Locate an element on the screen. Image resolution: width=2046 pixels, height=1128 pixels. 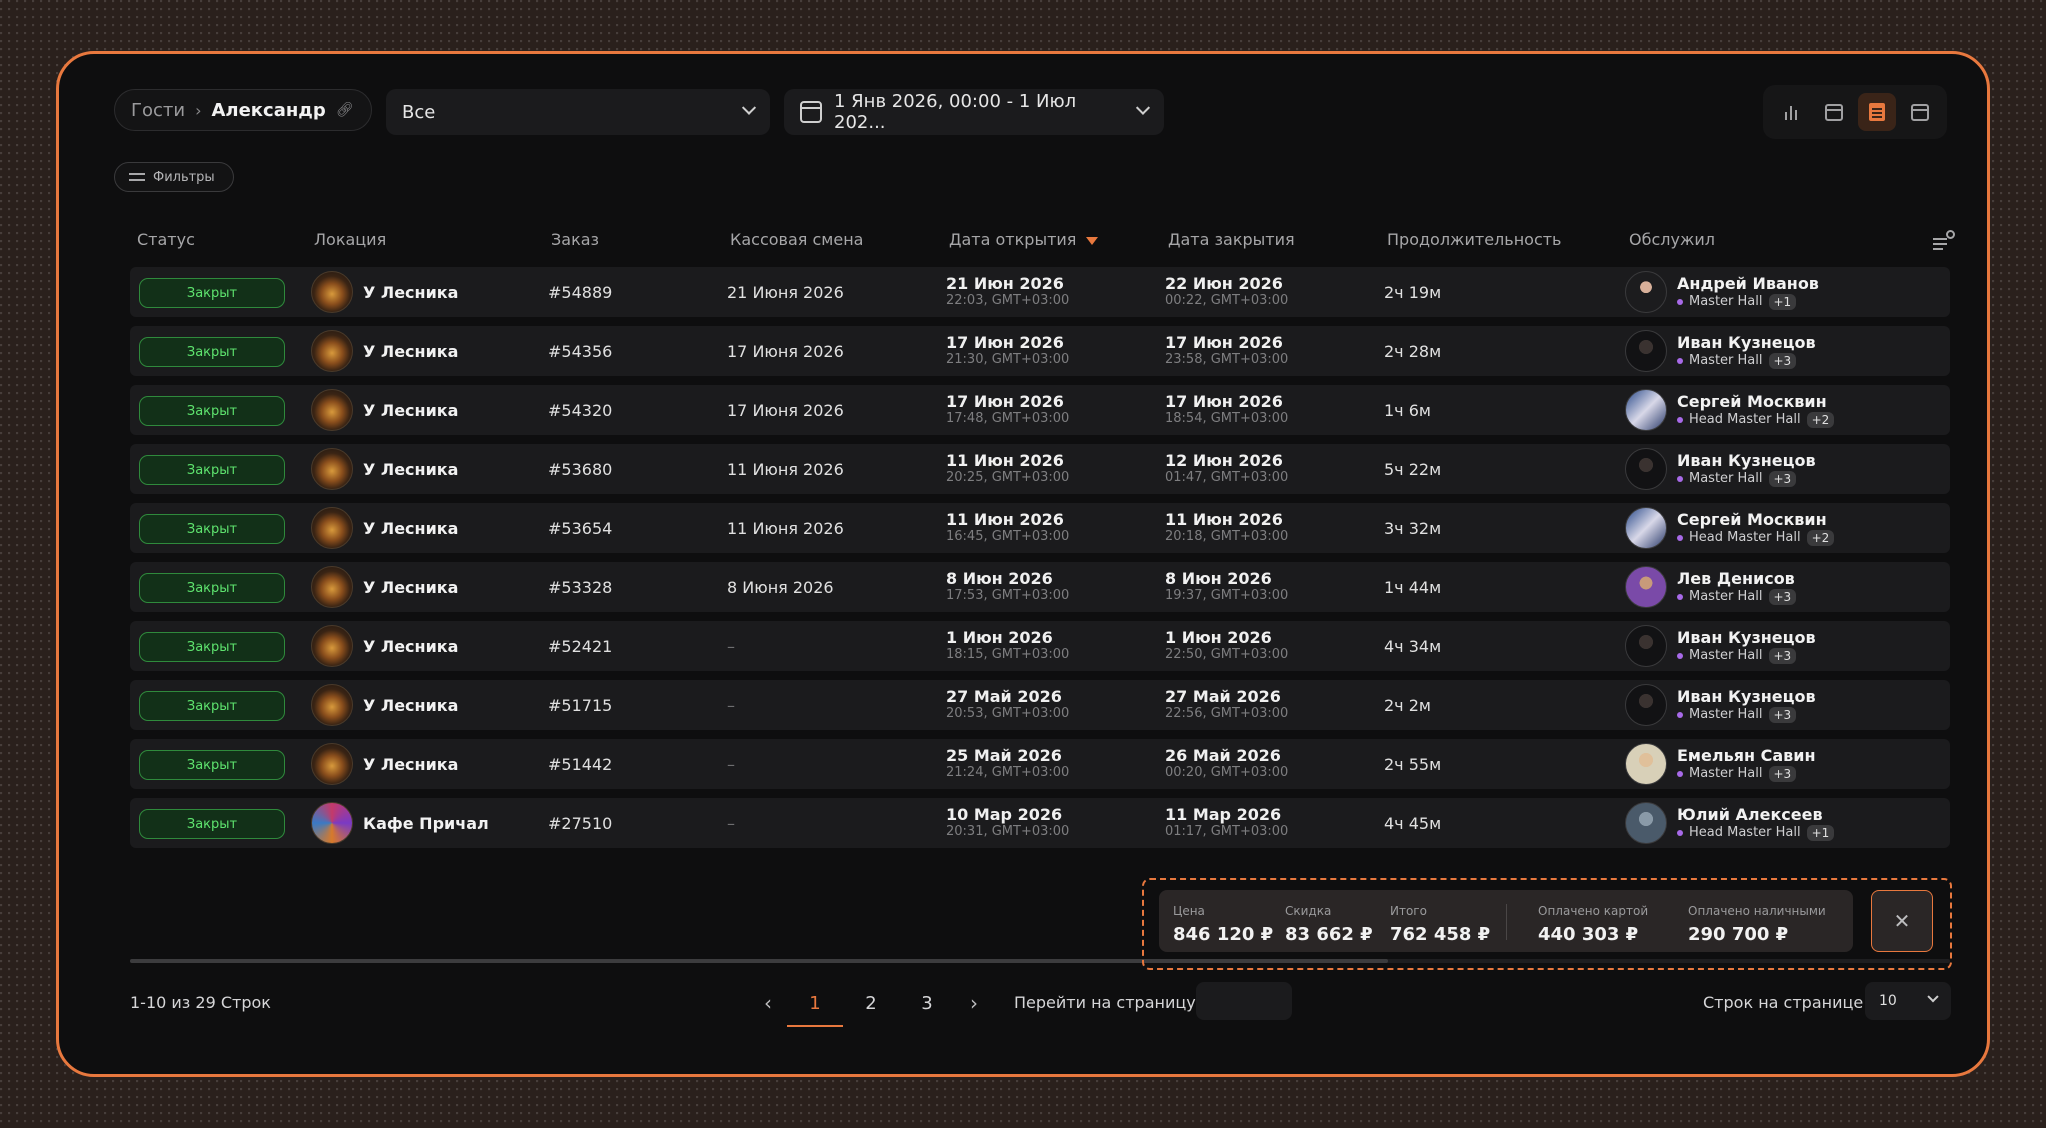
duration: 4ч 45м is located at coordinates (1413, 823).